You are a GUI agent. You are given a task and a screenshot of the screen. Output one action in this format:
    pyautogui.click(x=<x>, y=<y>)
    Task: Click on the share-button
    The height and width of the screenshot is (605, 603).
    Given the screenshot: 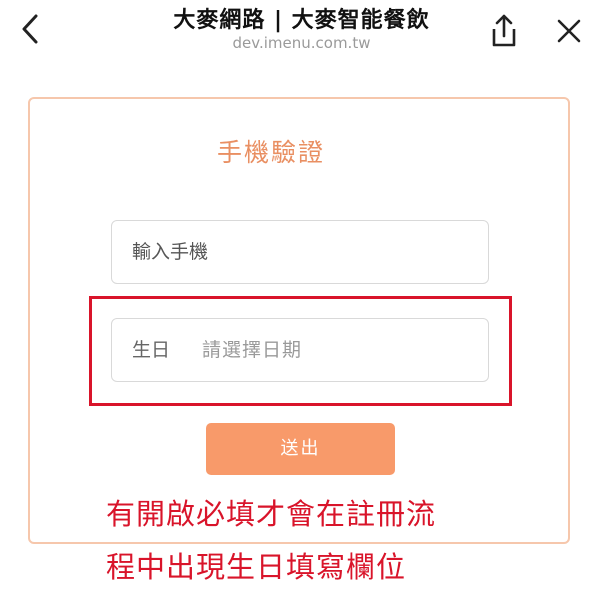 What is the action you would take?
    pyautogui.click(x=504, y=31)
    